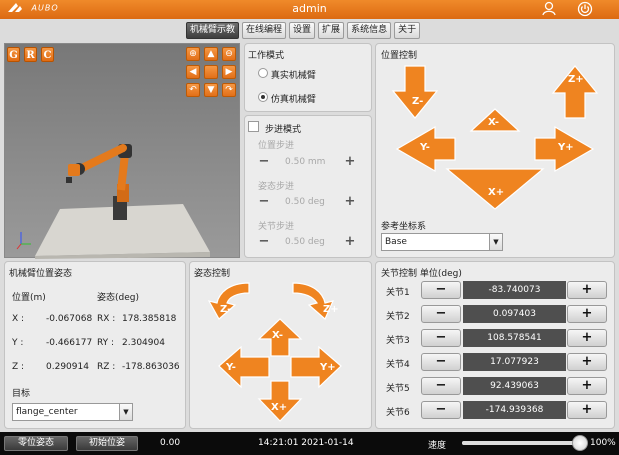 This screenshot has width=619, height=455. What do you see at coordinates (306, 443) in the screenshot?
I see `status-datetime: 2021-01-14 14:21:01` at bounding box center [306, 443].